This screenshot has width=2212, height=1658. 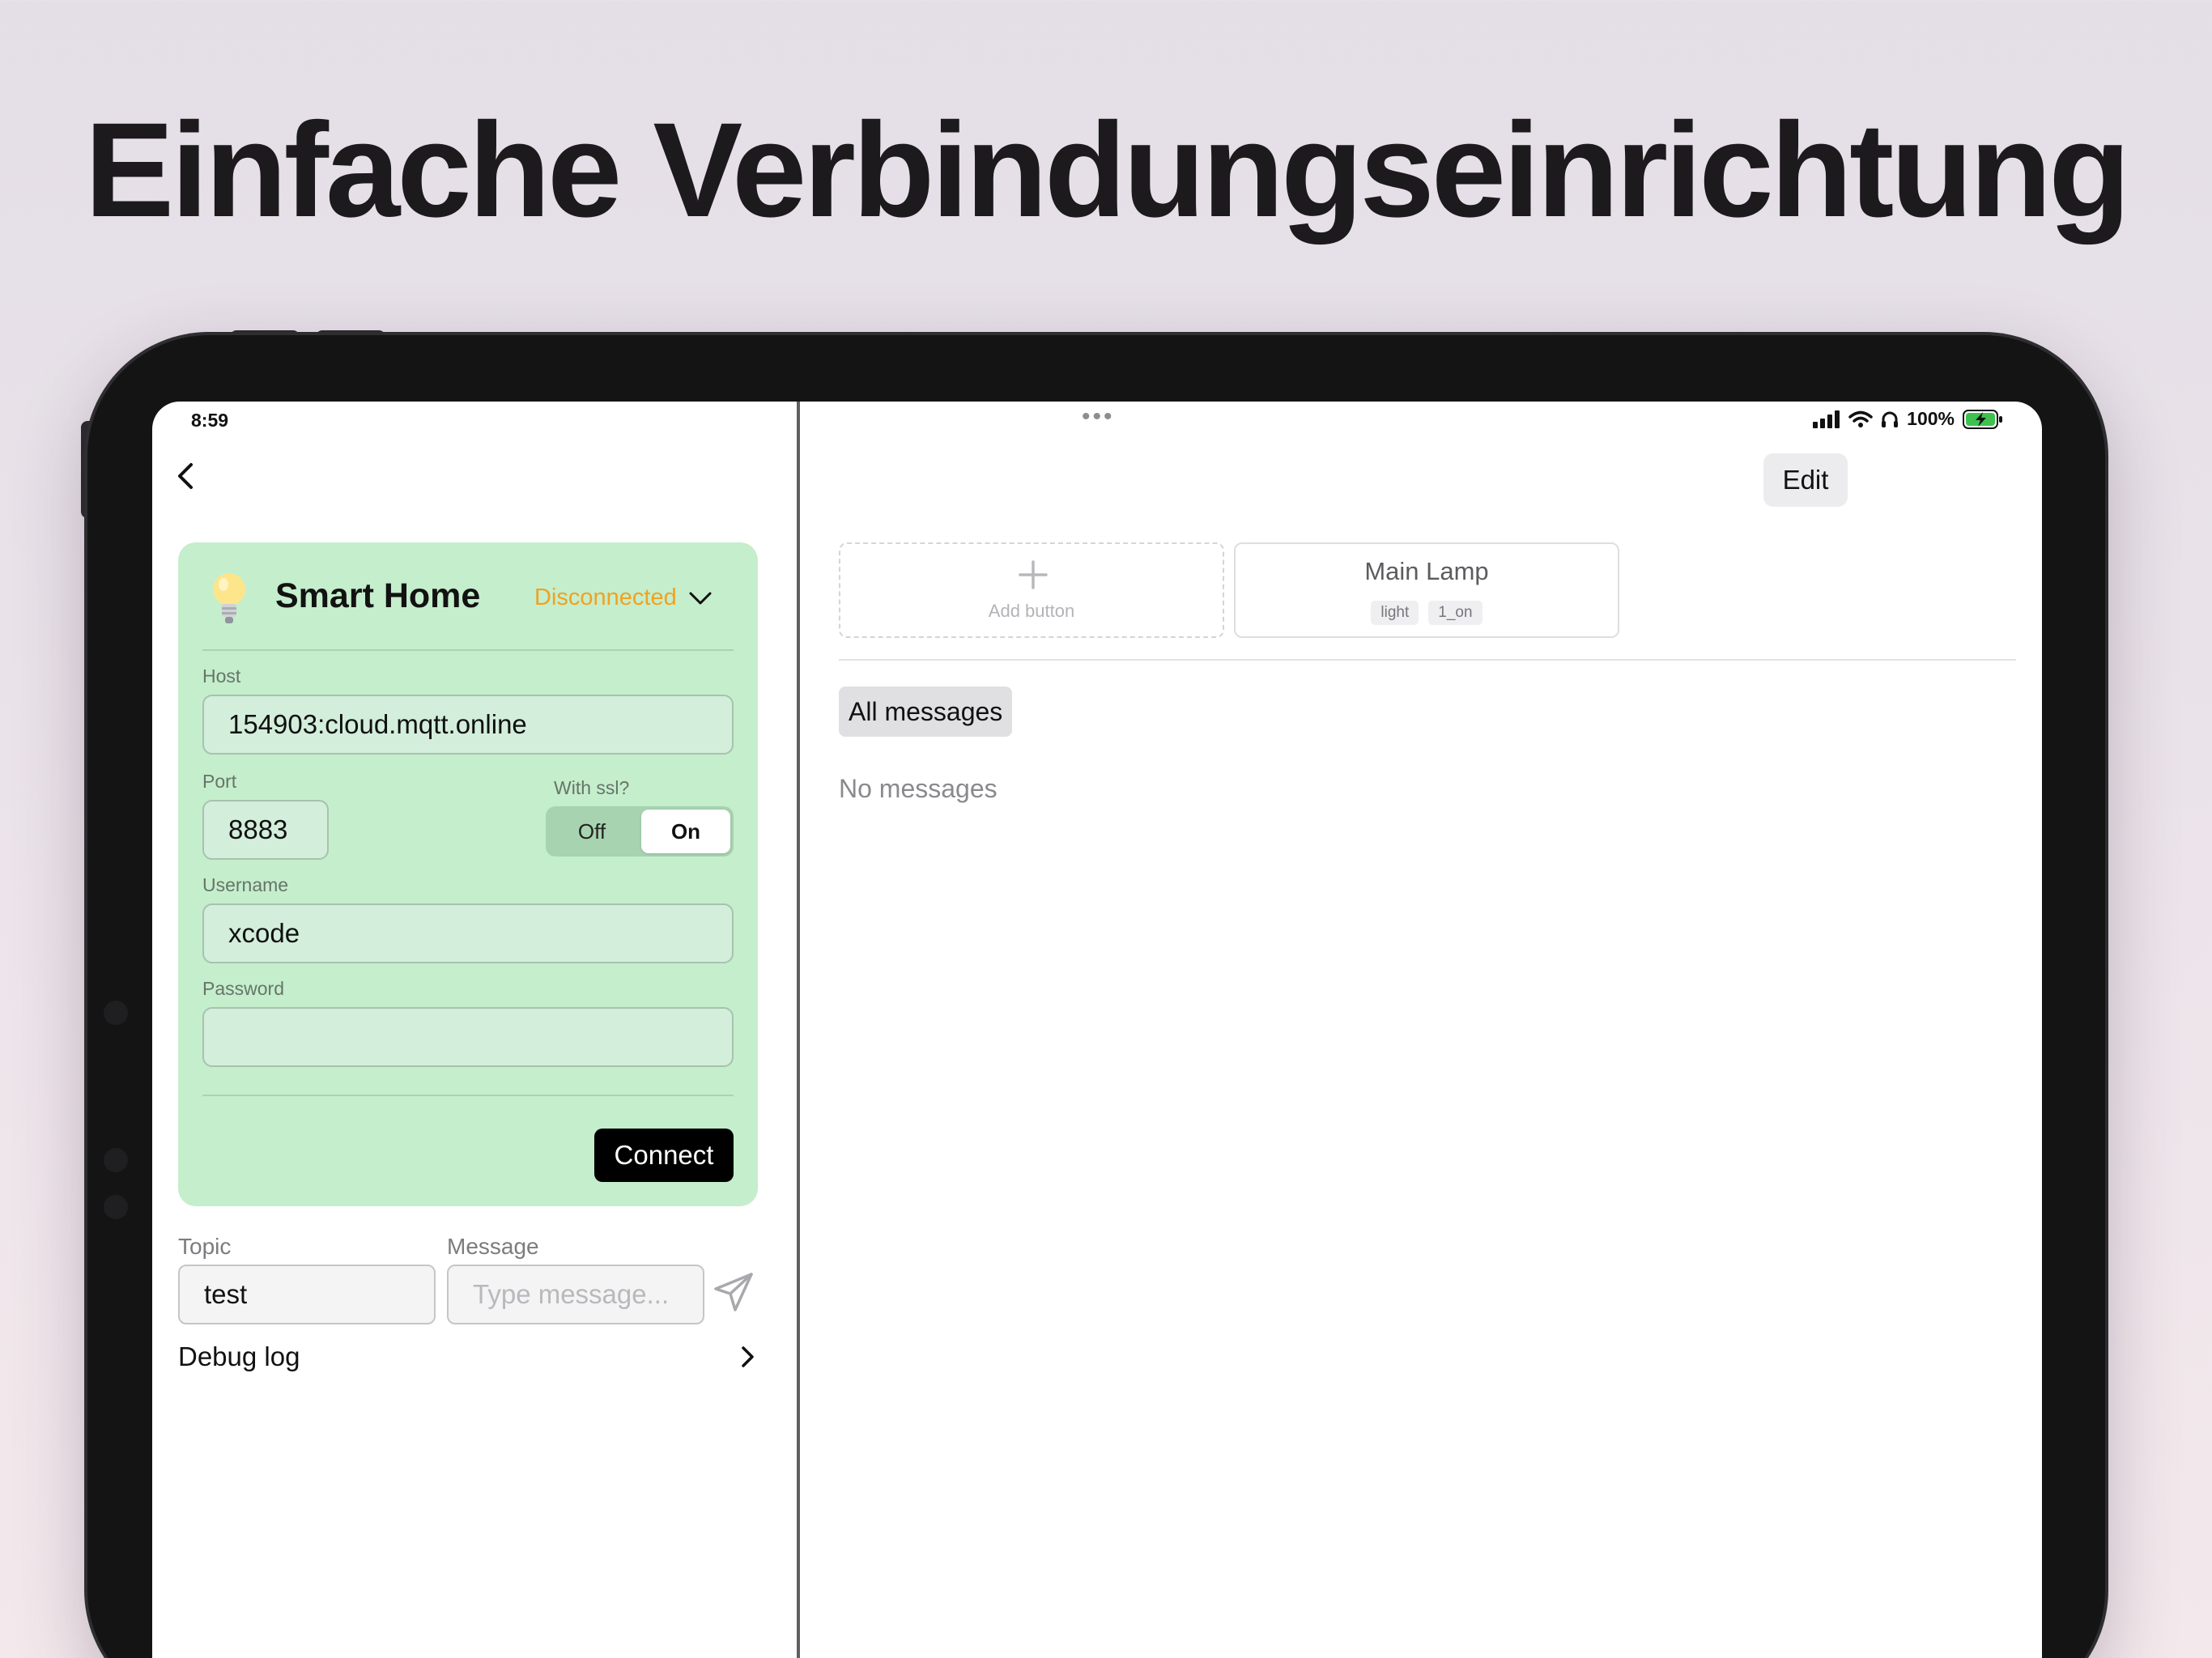 What do you see at coordinates (1034, 574) in the screenshot?
I see `plus-icon` at bounding box center [1034, 574].